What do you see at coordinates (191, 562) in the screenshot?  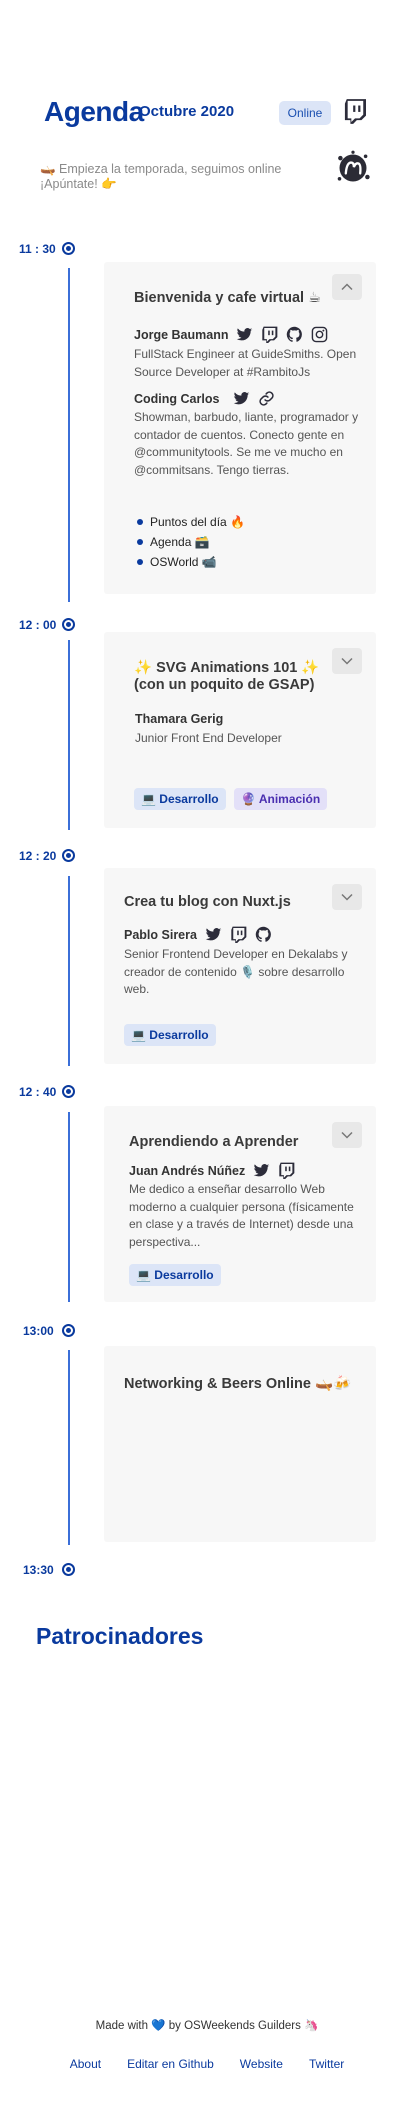 I see `link-osworld: OSWorld 📹` at bounding box center [191, 562].